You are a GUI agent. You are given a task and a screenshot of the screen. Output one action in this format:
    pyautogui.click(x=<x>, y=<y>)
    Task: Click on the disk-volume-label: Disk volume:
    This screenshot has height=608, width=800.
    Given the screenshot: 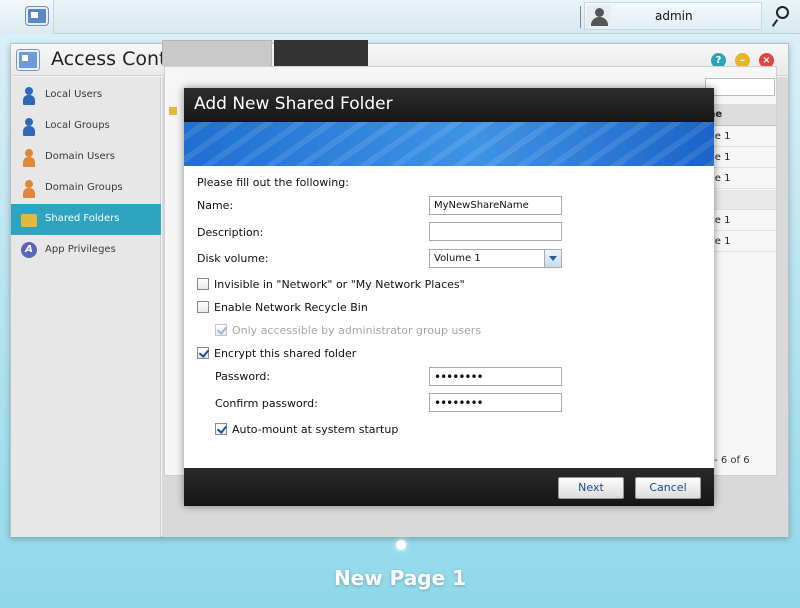 What is the action you would take?
    pyautogui.click(x=233, y=258)
    